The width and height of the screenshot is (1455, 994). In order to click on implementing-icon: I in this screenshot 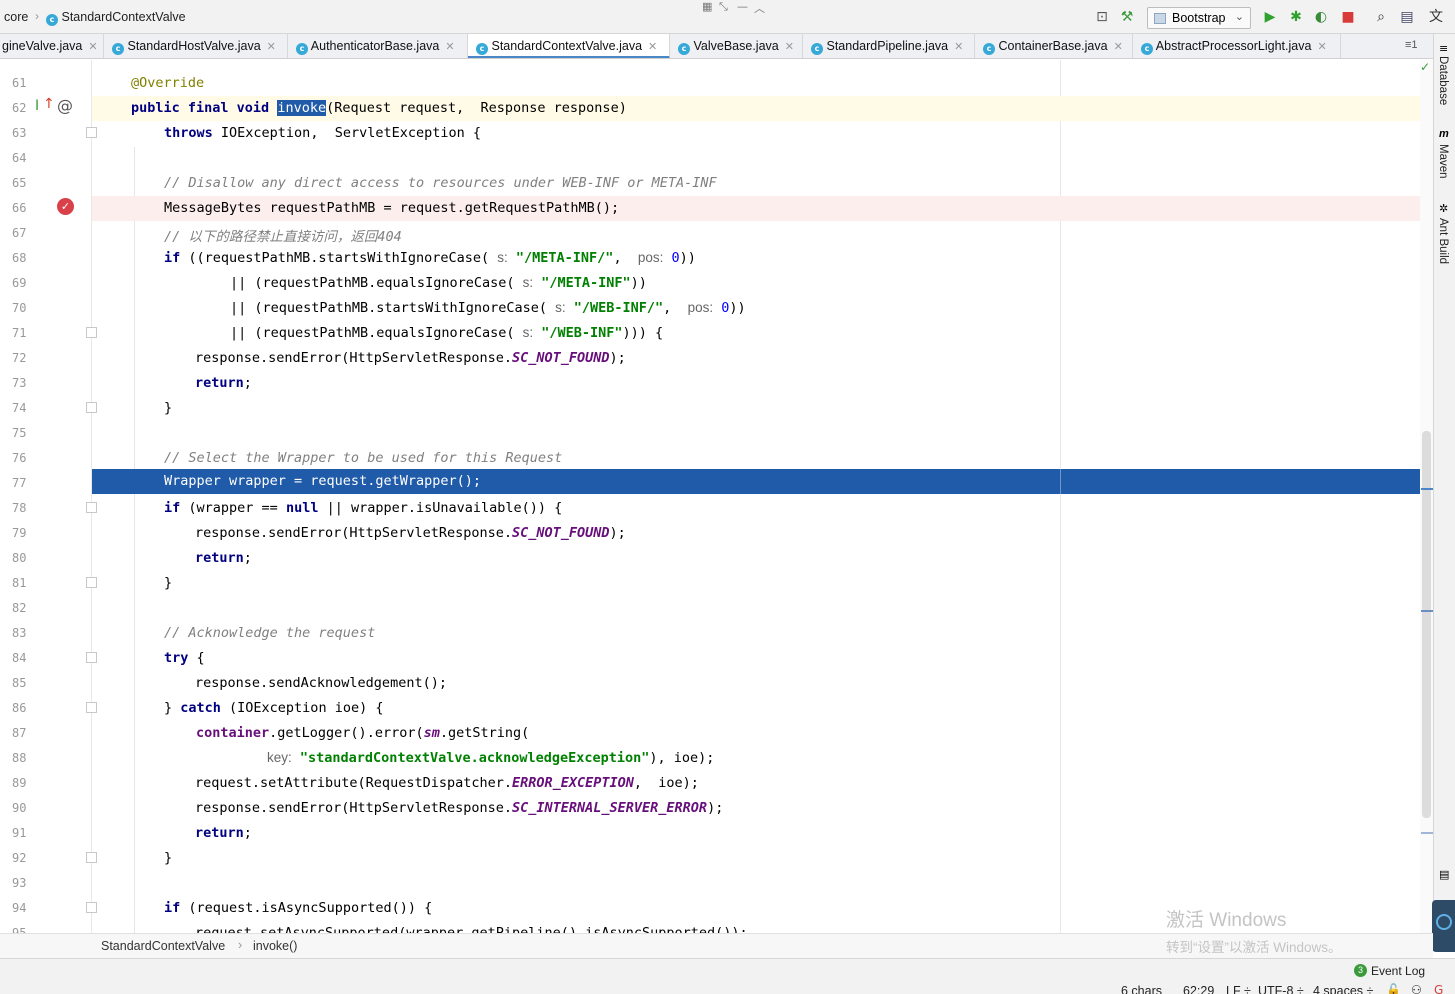, I will do `click(37, 106)`.